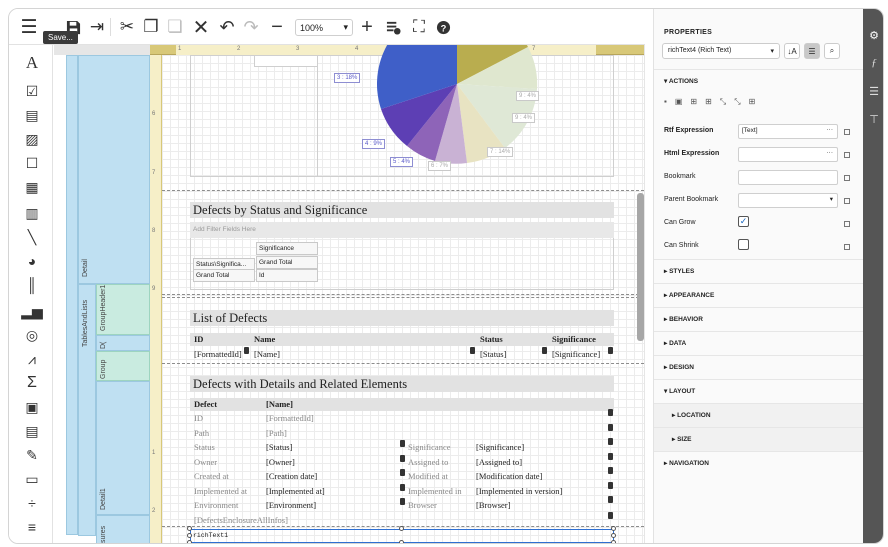 This screenshot has width=888, height=547. I want to click on cross-band-tool-icon: ≡, so click(32, 527).